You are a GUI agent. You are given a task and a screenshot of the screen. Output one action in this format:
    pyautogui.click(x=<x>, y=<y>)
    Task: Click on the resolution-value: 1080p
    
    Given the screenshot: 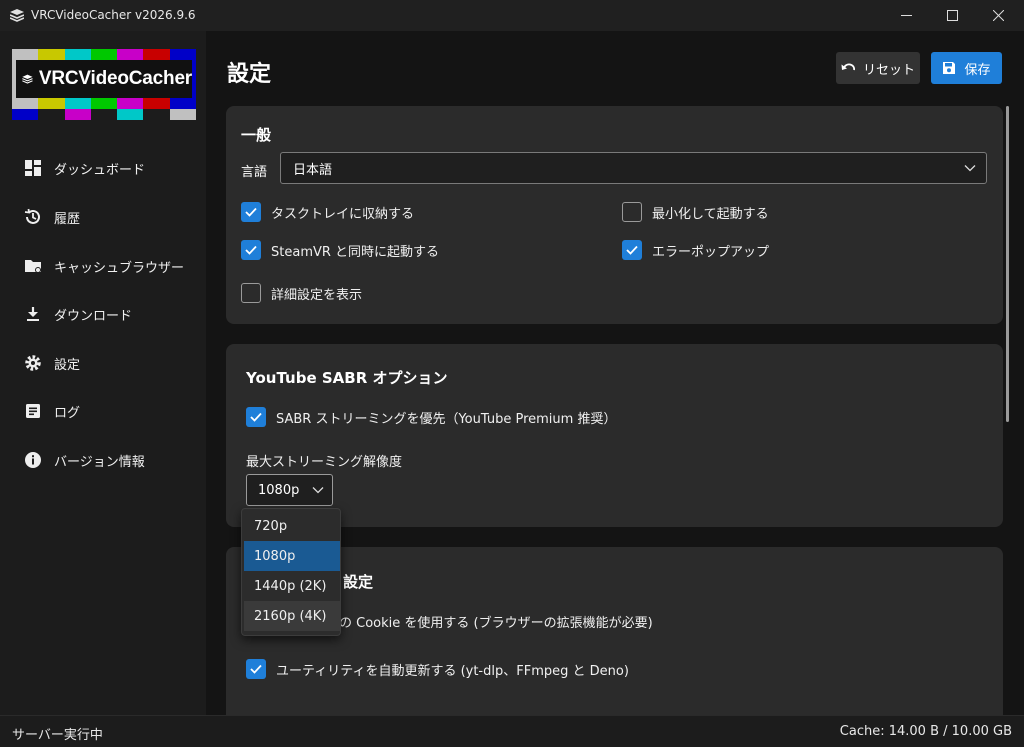 What is the action you would take?
    pyautogui.click(x=279, y=490)
    